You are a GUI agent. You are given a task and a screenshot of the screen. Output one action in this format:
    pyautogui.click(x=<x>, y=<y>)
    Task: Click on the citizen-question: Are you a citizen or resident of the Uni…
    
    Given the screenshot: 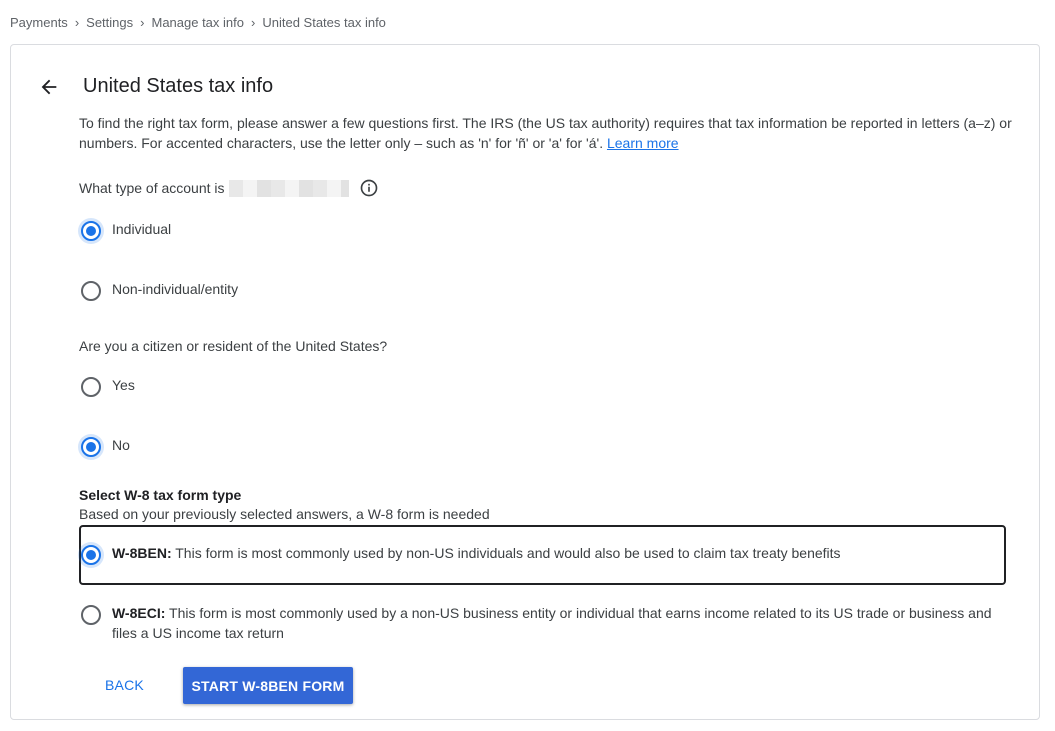 What is the action you would take?
    pyautogui.click(x=233, y=346)
    